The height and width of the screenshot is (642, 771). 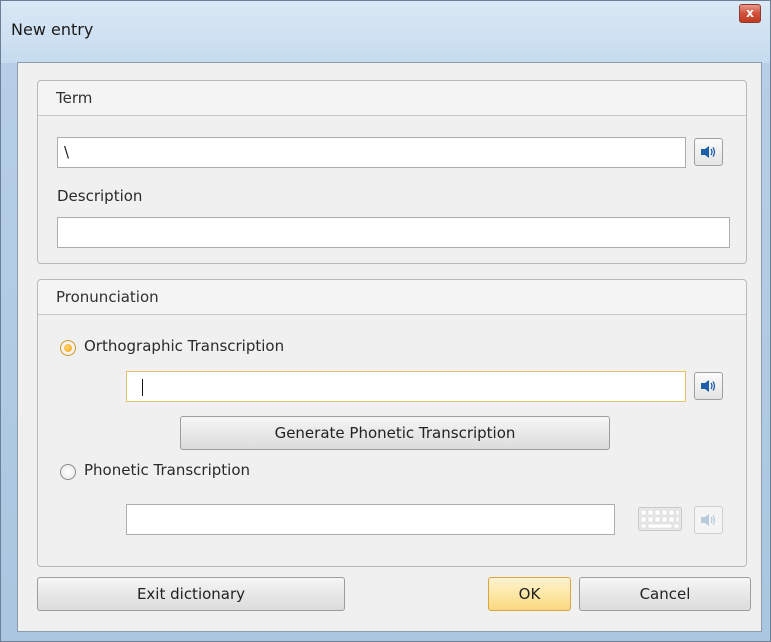 What do you see at coordinates (392, 98) in the screenshot?
I see `term-group-header: Term` at bounding box center [392, 98].